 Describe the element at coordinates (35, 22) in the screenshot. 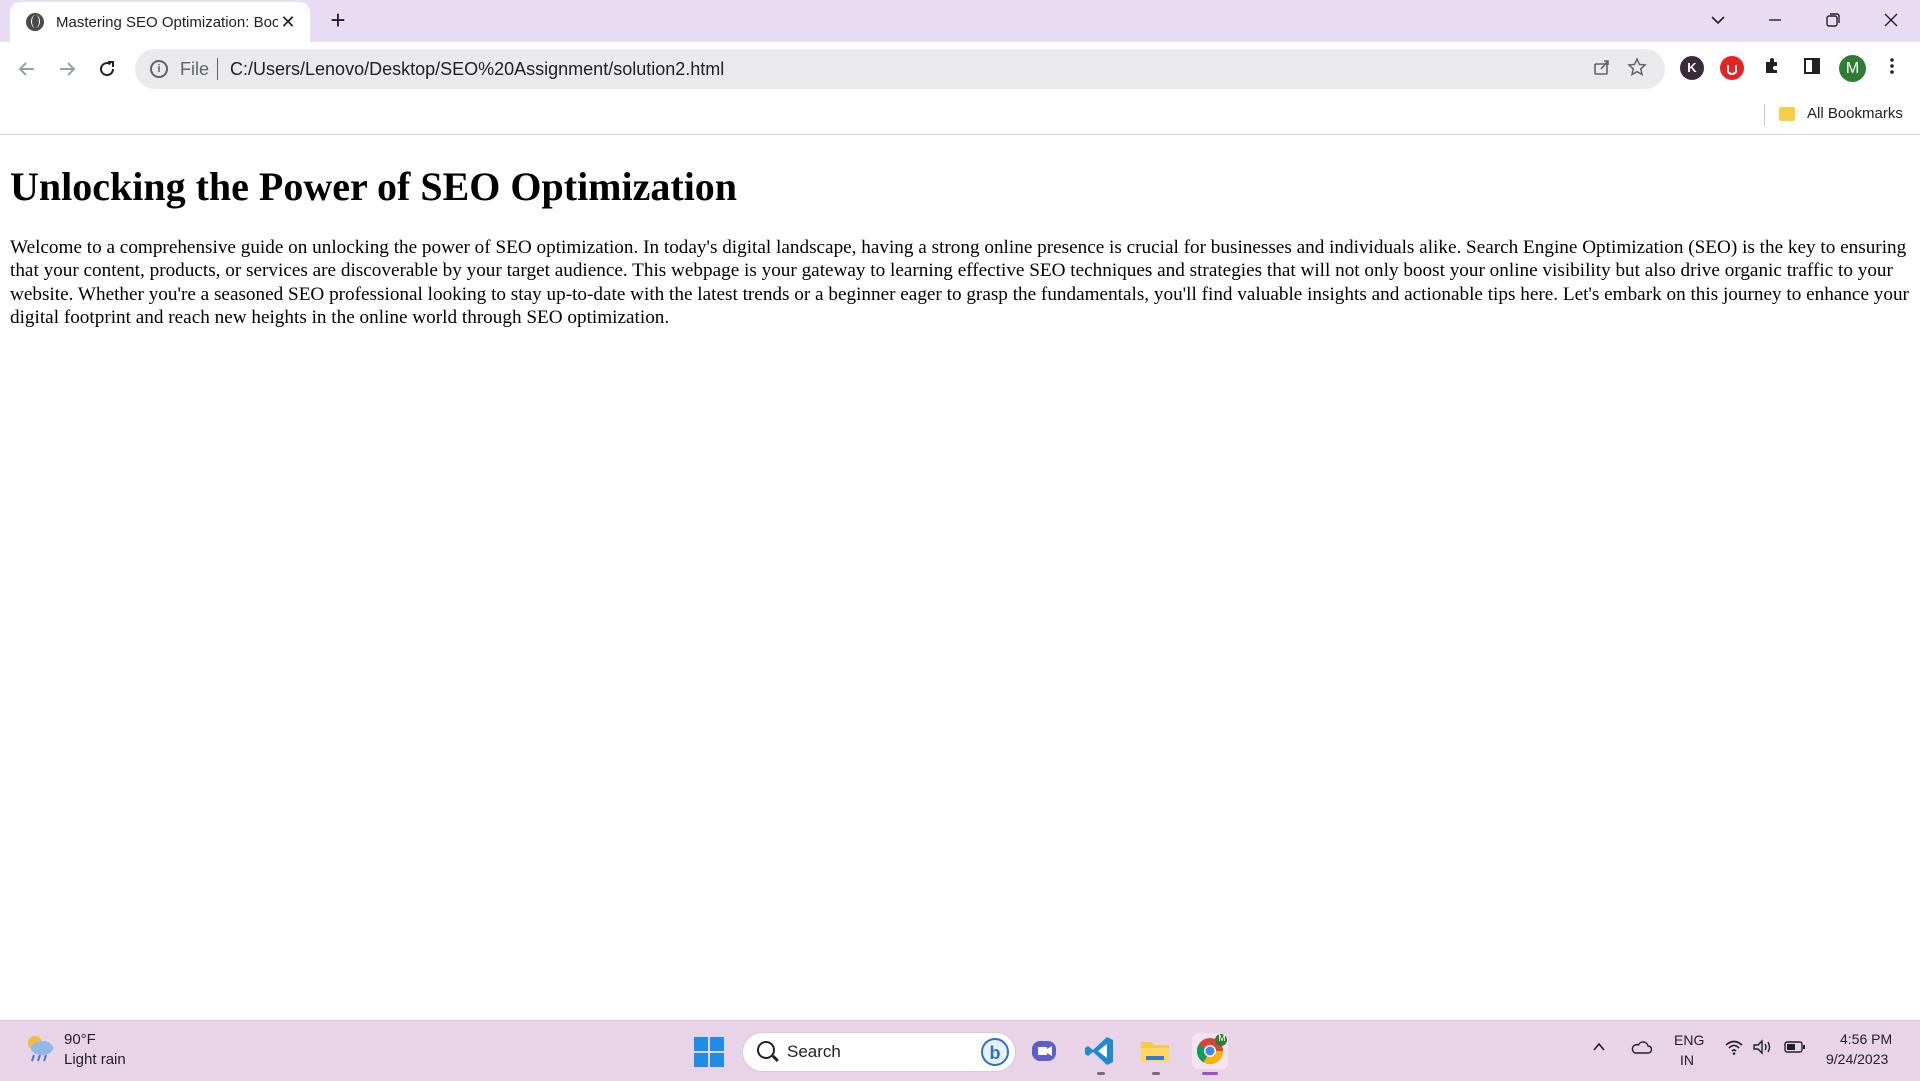

I see `globe-icon` at that location.